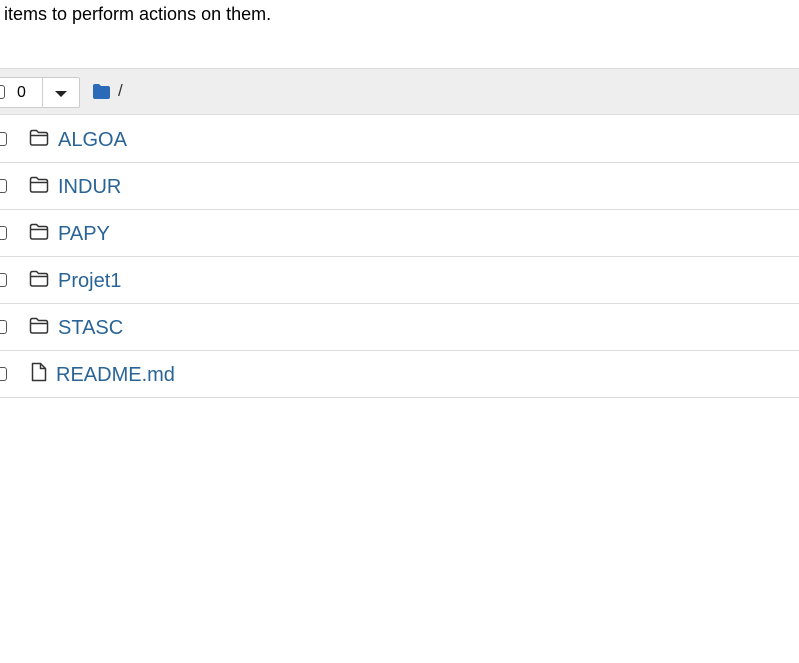 This screenshot has width=799, height=663. Describe the element at coordinates (39, 372) in the screenshot. I see `file-outline-icon` at that location.